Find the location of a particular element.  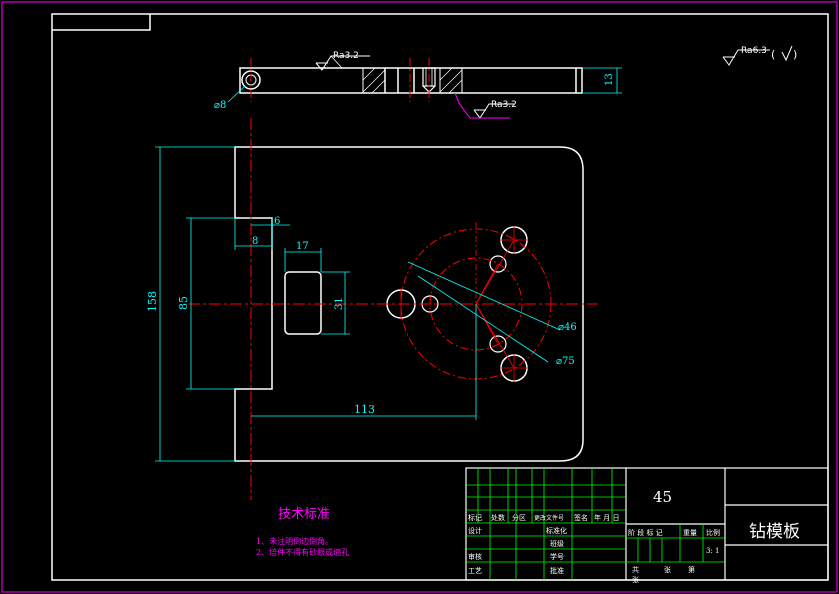

hole-dia-label: ⌀8 is located at coordinates (220, 105).